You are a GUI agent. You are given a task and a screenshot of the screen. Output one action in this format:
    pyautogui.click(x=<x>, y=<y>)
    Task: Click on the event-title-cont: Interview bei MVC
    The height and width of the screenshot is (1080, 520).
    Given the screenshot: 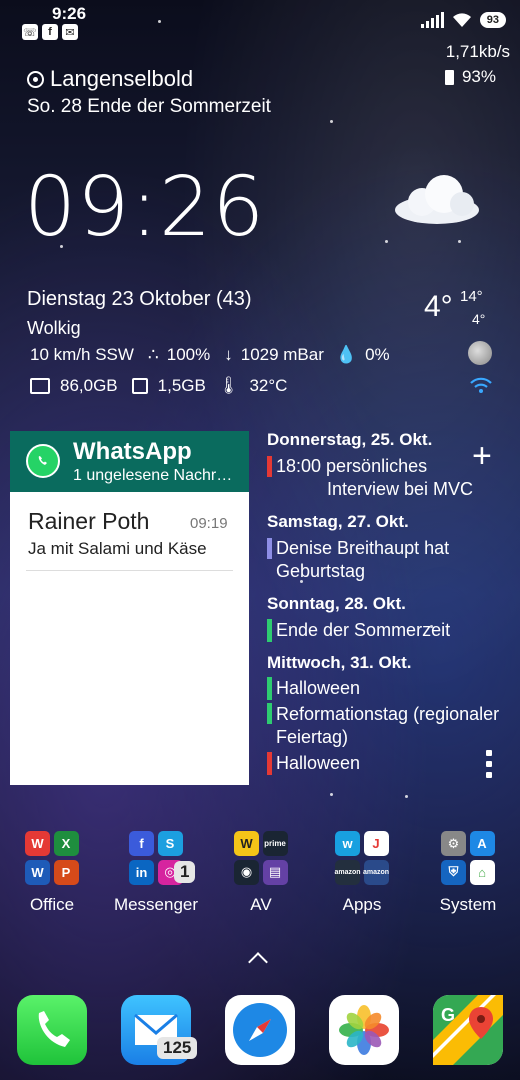 What is the action you would take?
    pyautogui.click(x=400, y=489)
    